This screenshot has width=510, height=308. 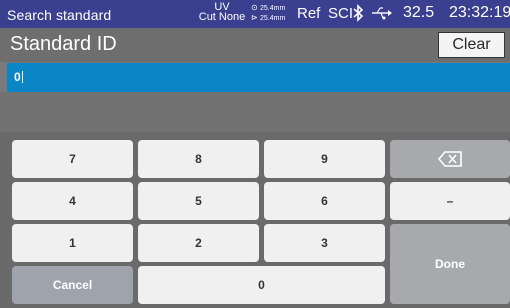 What do you see at coordinates (324, 201) in the screenshot?
I see `key-6: 6` at bounding box center [324, 201].